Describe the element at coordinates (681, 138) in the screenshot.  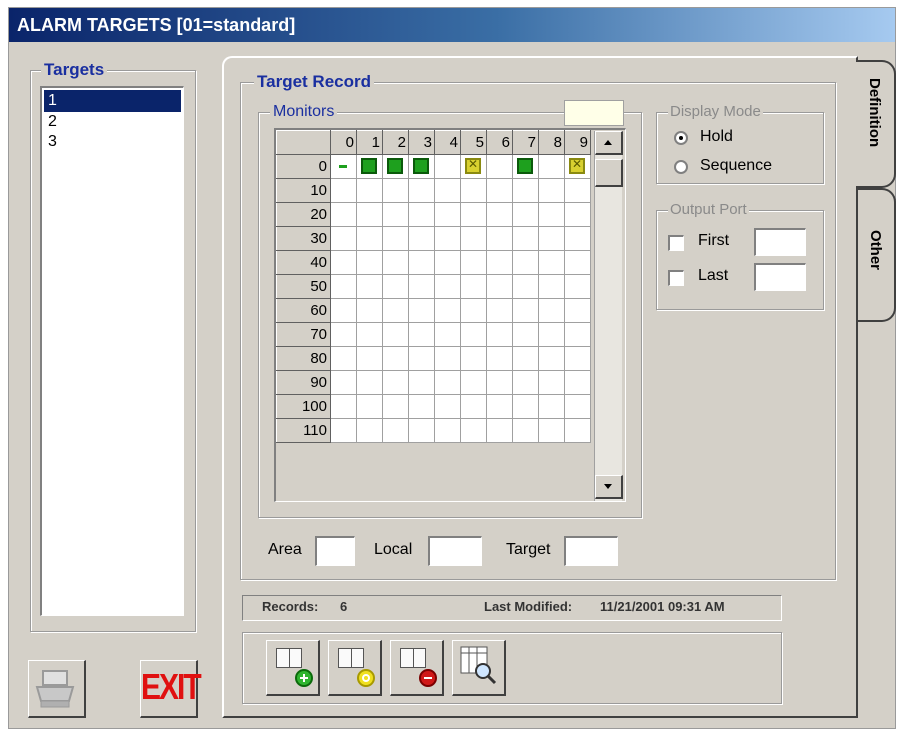
I see `hold-radio` at that location.